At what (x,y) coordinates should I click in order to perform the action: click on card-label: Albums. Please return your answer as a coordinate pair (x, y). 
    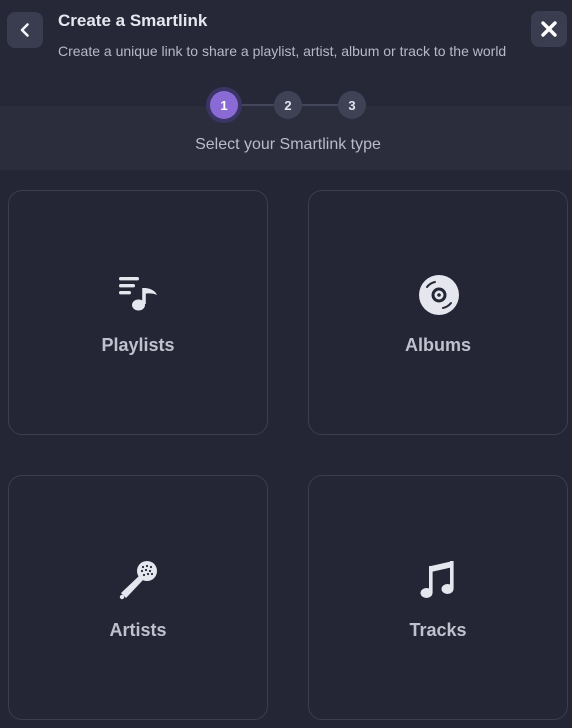
    Looking at the image, I should click on (437, 345).